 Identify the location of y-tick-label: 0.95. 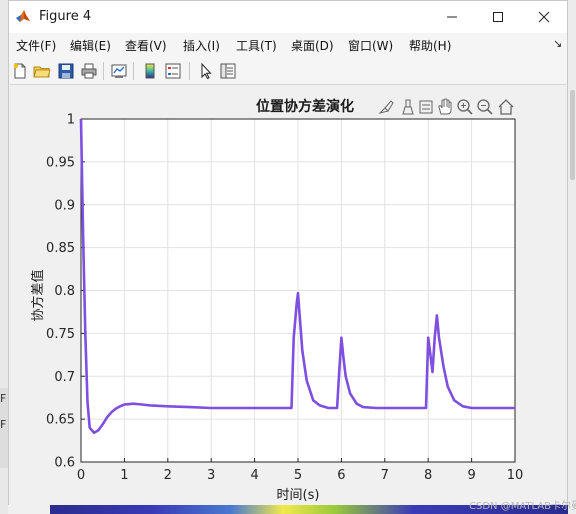
(60, 162).